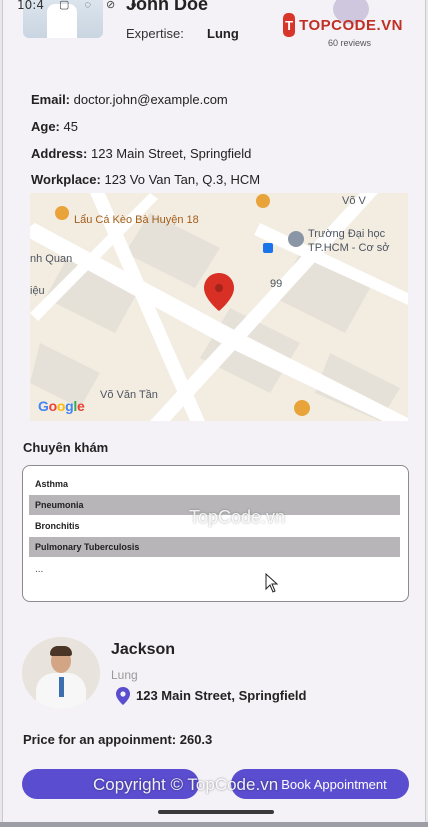  Describe the element at coordinates (214, 547) in the screenshot. I see `list-item: Pulmonary Tuberculosis` at that location.